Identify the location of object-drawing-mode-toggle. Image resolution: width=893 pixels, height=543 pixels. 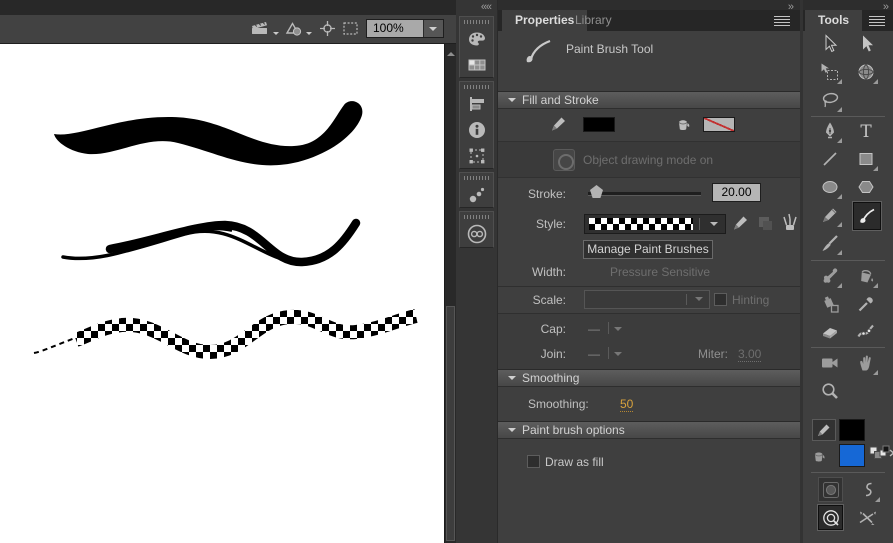
(830, 489).